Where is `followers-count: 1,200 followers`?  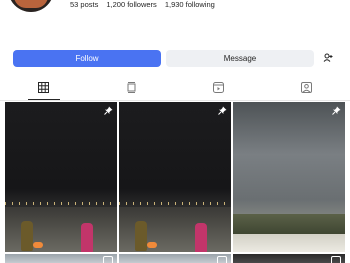 followers-count: 1,200 followers is located at coordinates (131, 4).